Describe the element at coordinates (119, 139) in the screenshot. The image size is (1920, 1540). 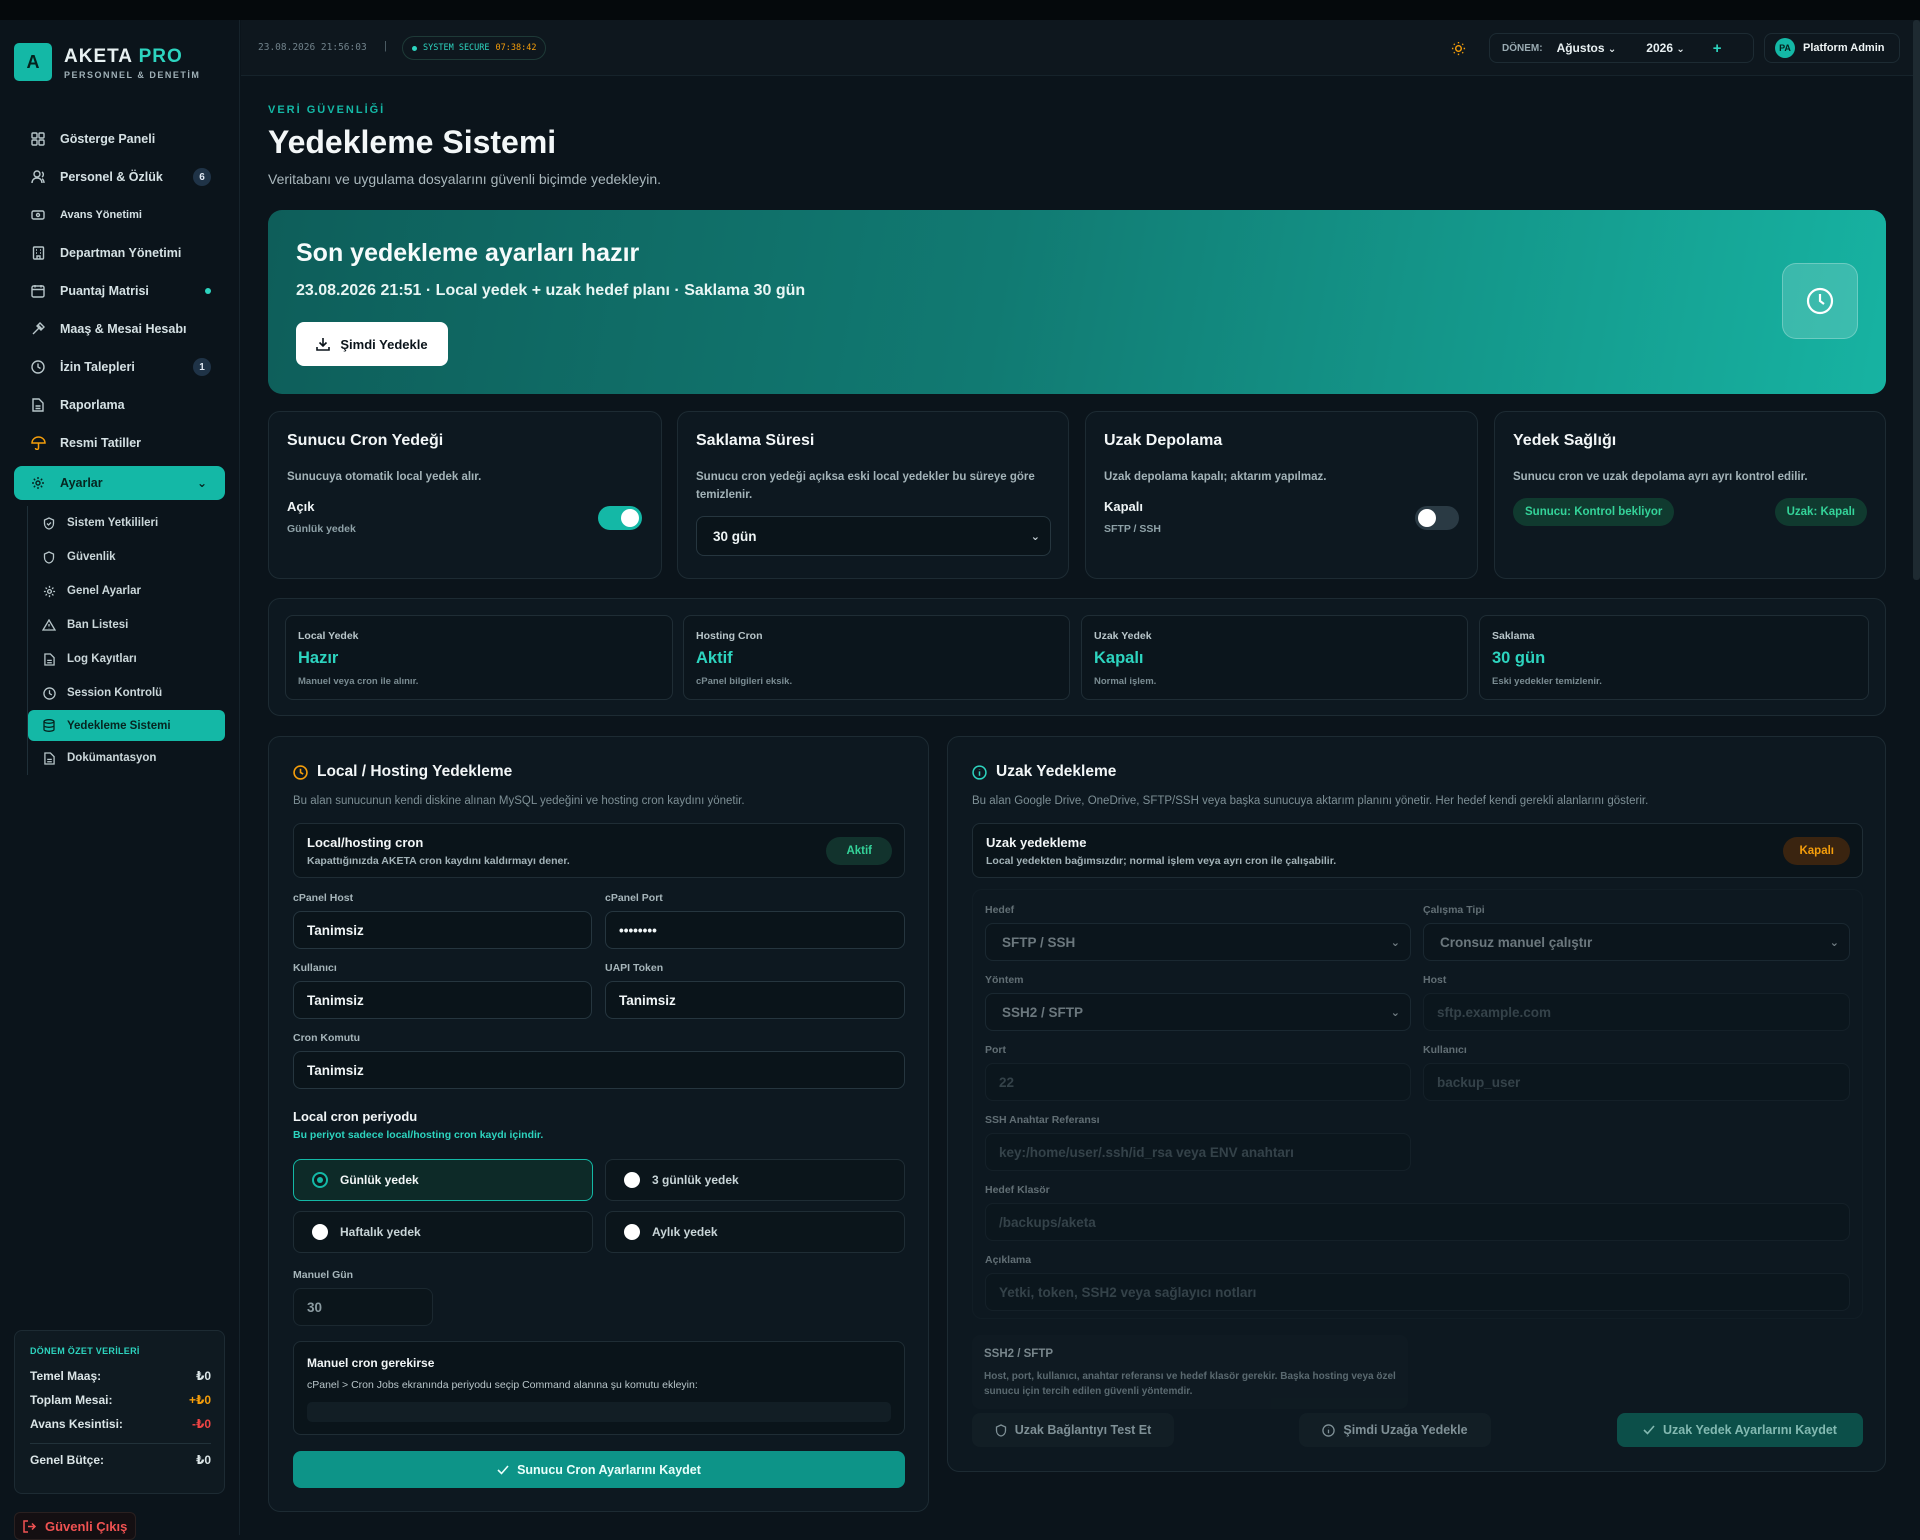
I see `sidebar-item-dashboard: Gösterge Paneli` at that location.